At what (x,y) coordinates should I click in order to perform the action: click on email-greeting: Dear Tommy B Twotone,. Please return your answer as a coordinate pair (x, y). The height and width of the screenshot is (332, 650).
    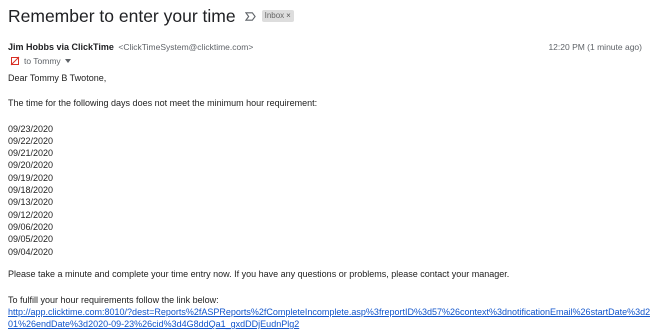
    Looking at the image, I should click on (57, 78).